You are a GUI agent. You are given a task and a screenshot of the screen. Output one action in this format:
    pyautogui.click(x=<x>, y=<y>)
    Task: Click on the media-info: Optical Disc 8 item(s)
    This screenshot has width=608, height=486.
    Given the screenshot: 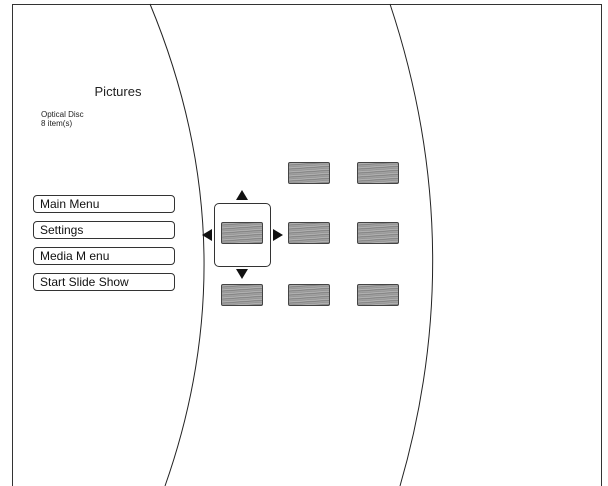 What is the action you would take?
    pyautogui.click(x=62, y=119)
    